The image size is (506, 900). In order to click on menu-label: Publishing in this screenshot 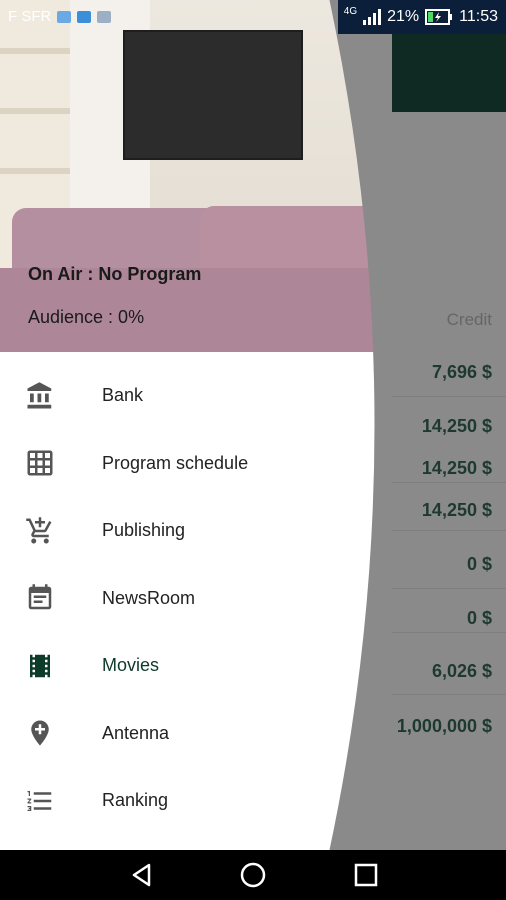, I will do `click(144, 530)`.